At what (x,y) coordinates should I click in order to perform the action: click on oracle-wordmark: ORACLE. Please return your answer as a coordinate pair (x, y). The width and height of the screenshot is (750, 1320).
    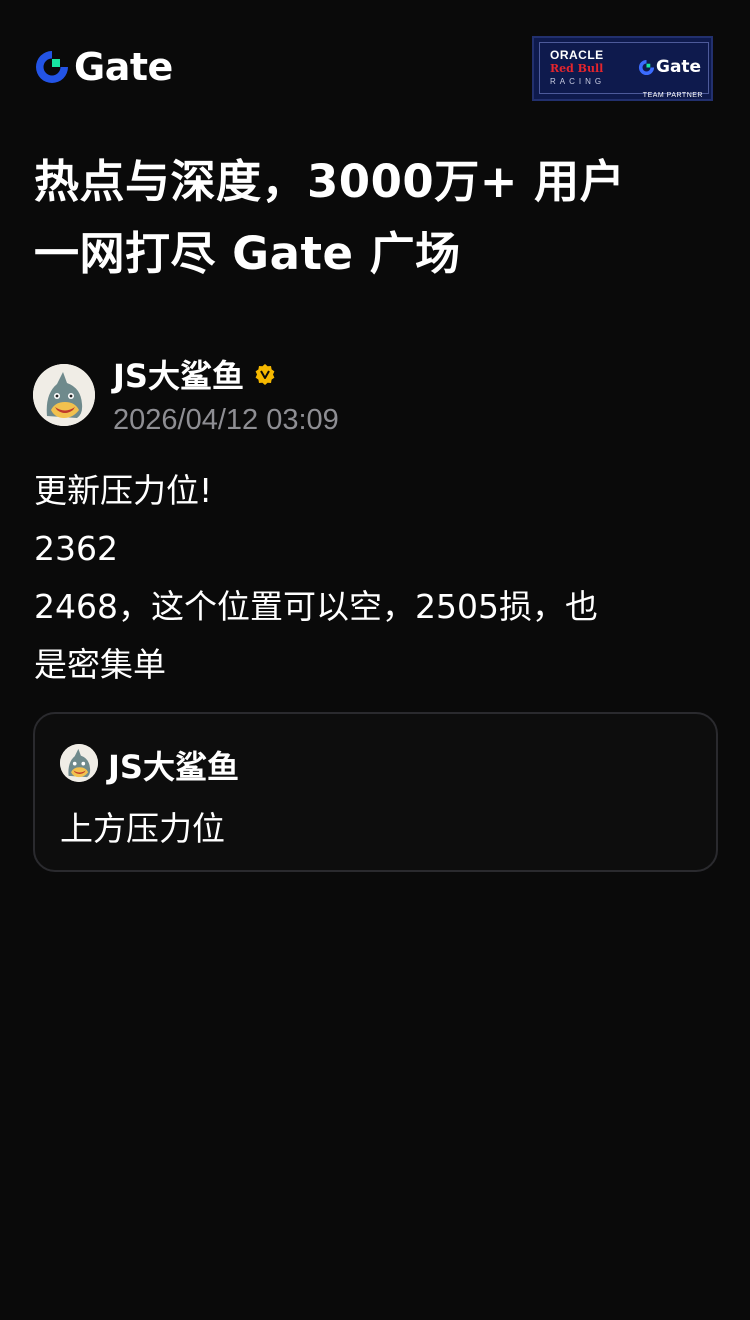
    Looking at the image, I should click on (577, 55).